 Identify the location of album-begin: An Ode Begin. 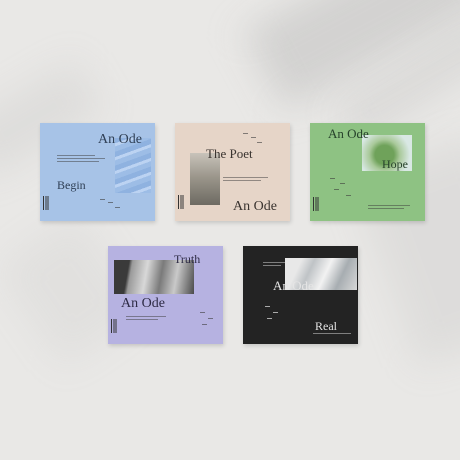
(97, 172).